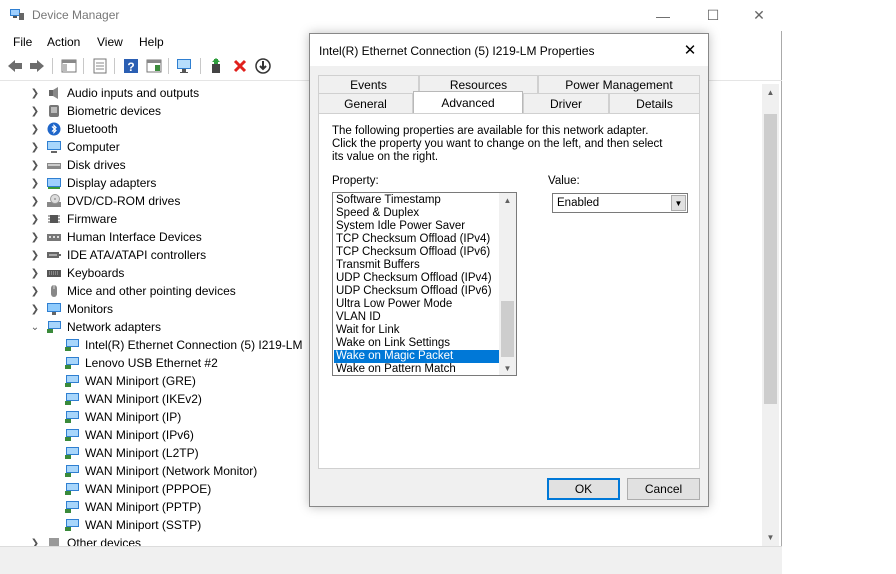 This screenshot has height=574, width=896. Describe the element at coordinates (83, 66) in the screenshot. I see `toolbar-separator` at that location.